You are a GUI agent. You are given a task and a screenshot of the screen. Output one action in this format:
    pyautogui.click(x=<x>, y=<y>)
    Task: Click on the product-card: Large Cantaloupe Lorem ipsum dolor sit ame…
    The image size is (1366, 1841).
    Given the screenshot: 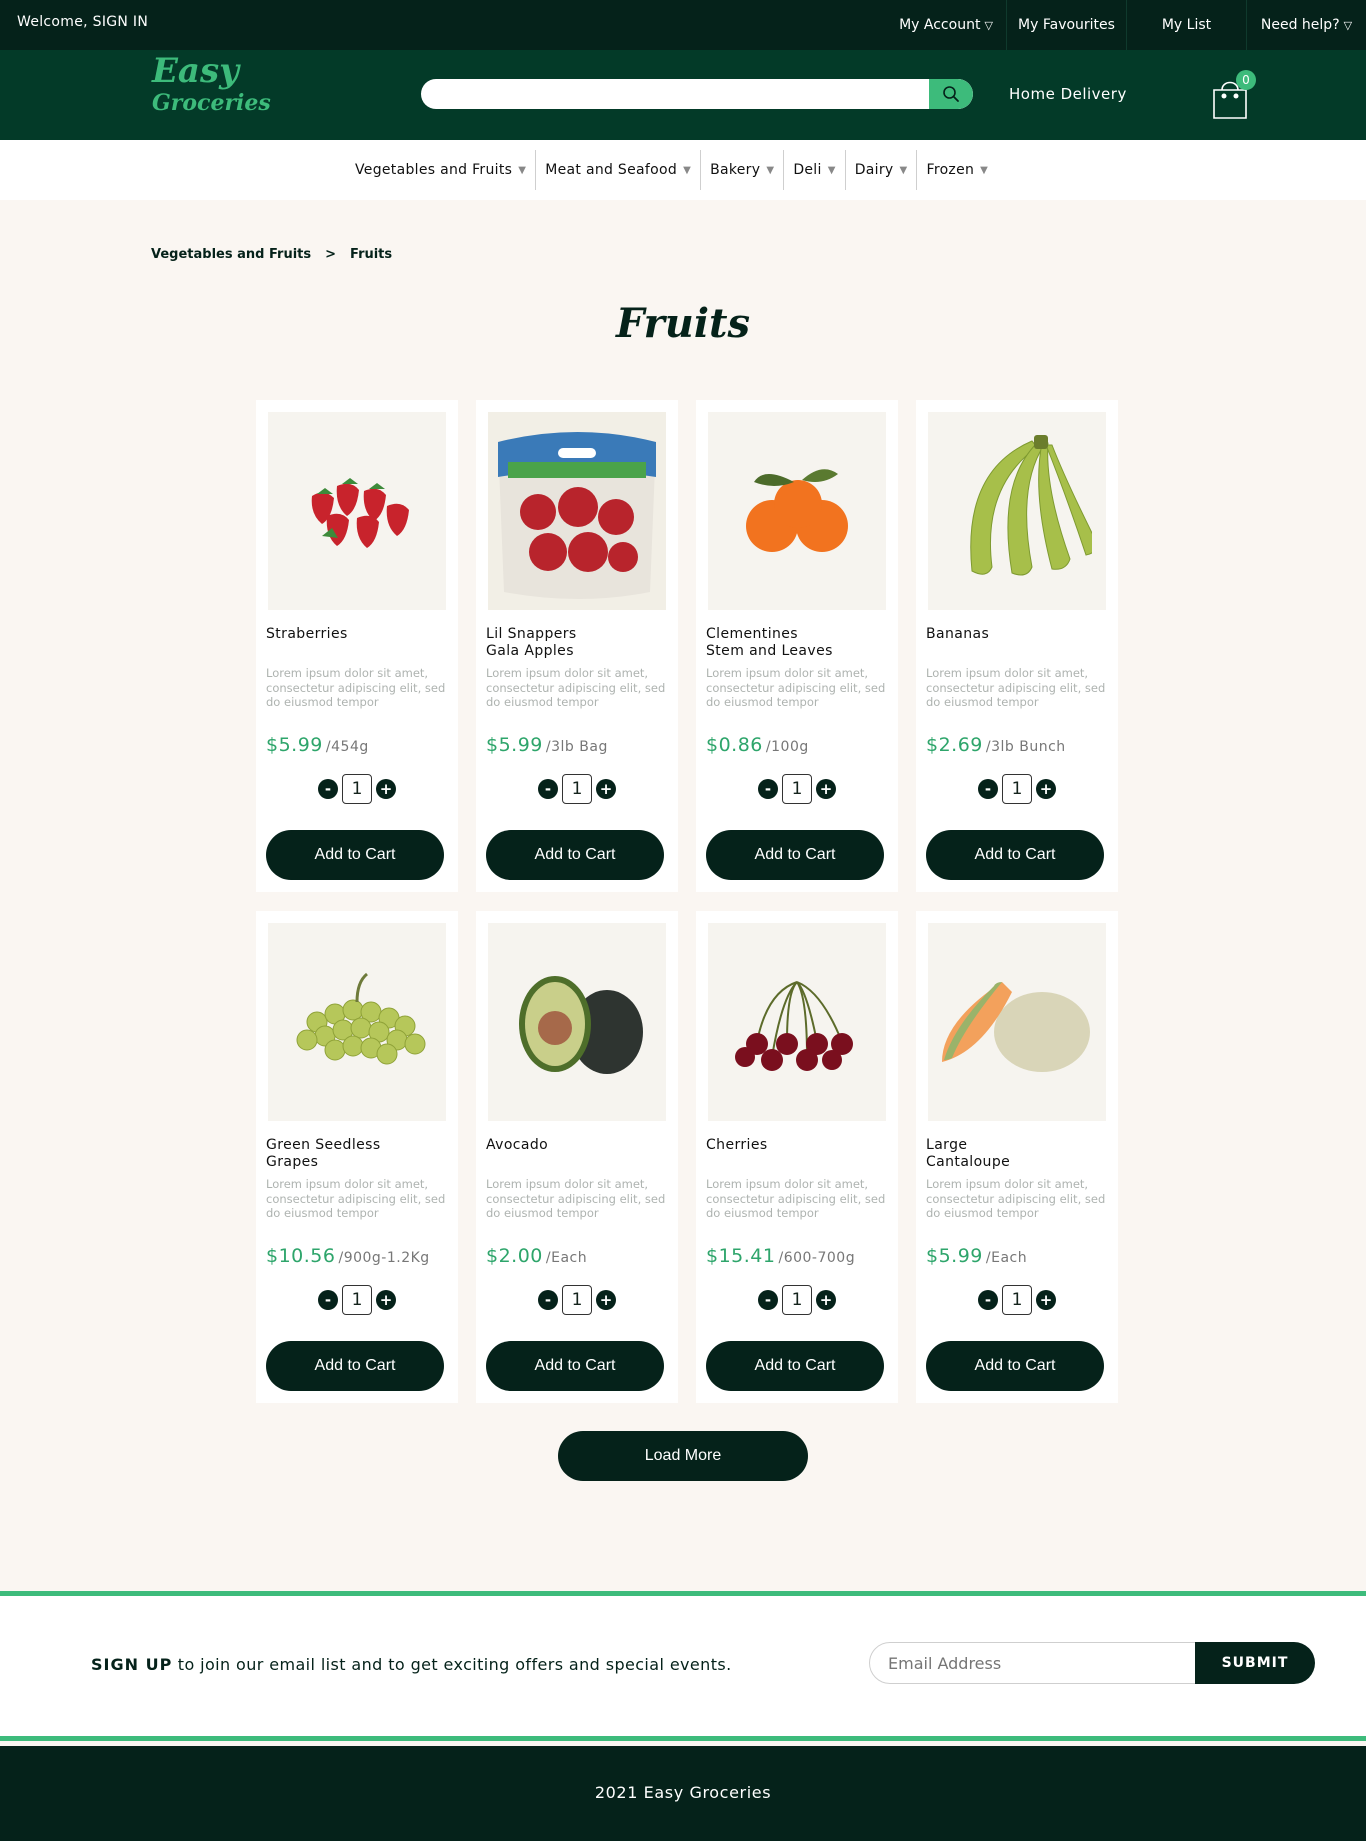 What is the action you would take?
    pyautogui.click(x=1017, y=1157)
    